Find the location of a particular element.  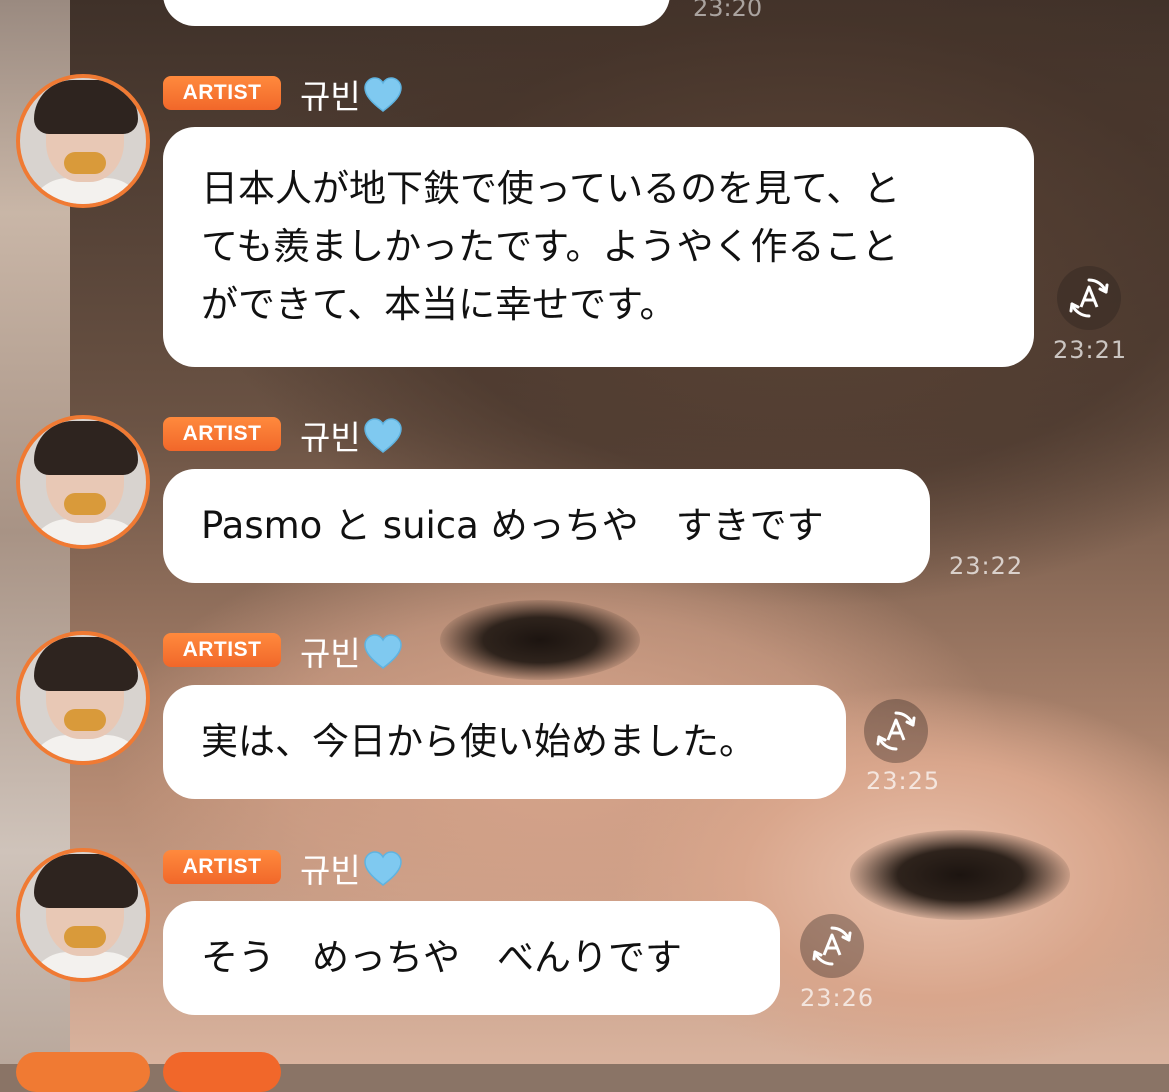

message-time: 23:22 is located at coordinates (986, 566).